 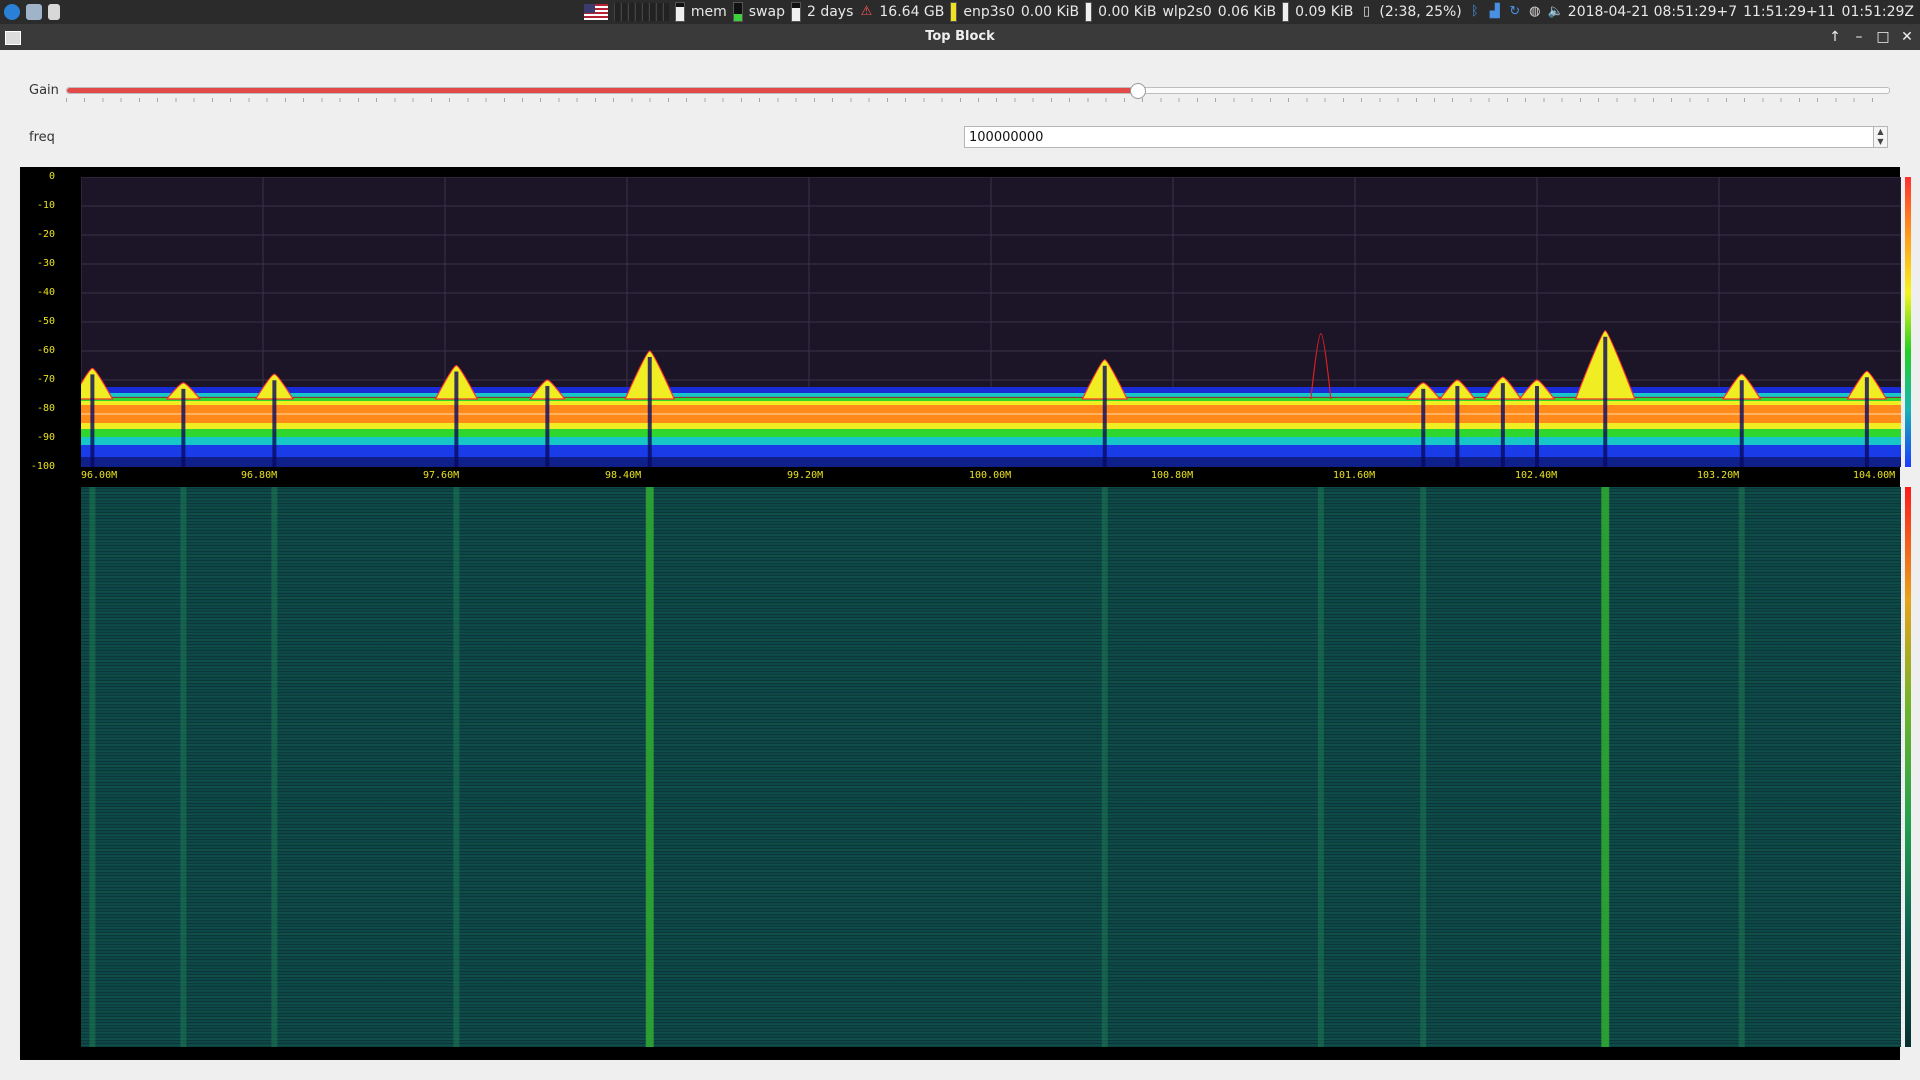 I want to click on window-maximize-button: □, so click(x=1883, y=37).